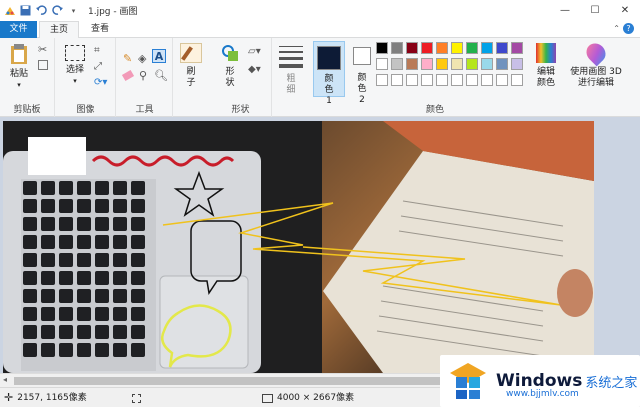 The image size is (640, 408). I want to click on hand, so click(575, 293).